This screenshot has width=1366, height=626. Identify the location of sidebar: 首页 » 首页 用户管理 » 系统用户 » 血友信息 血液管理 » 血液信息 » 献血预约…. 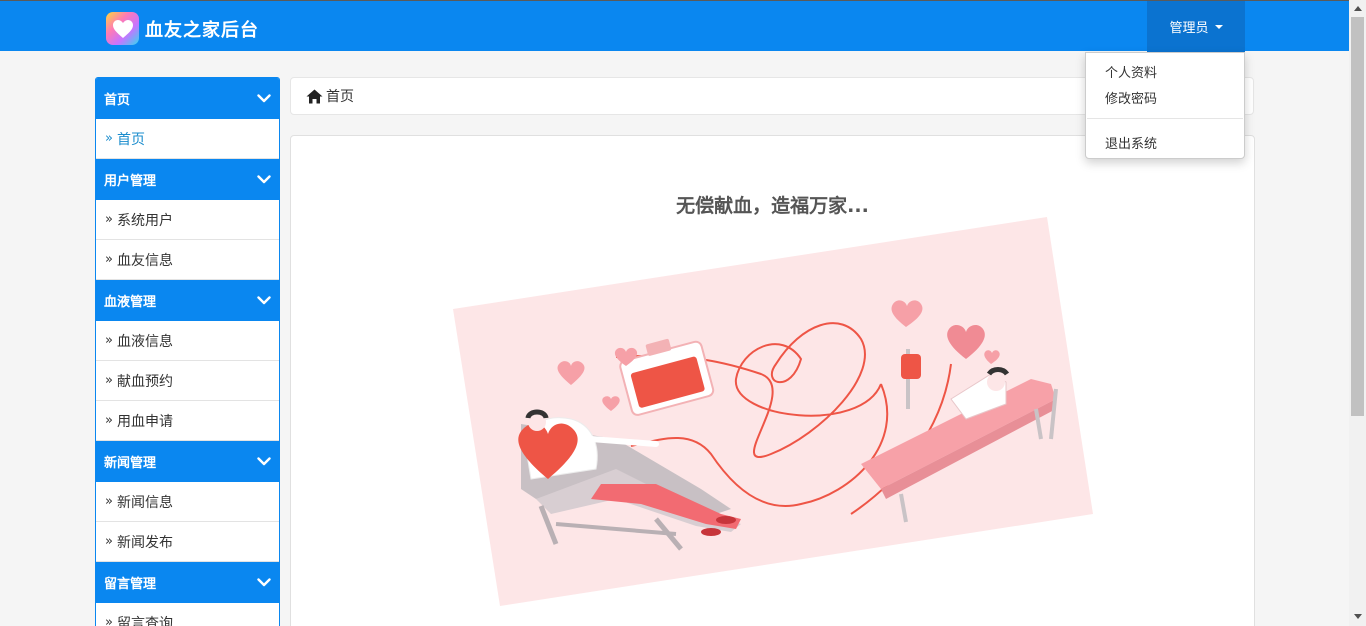
(187, 351).